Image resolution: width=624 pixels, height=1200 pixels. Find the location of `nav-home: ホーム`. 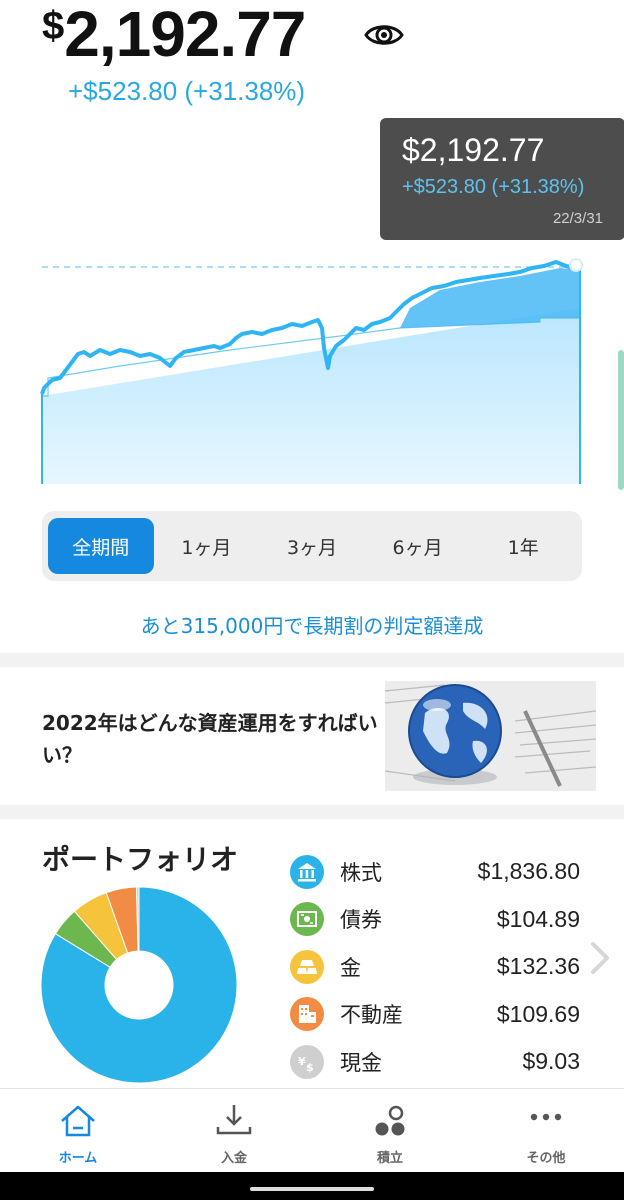

nav-home: ホーム is located at coordinates (78, 1130).